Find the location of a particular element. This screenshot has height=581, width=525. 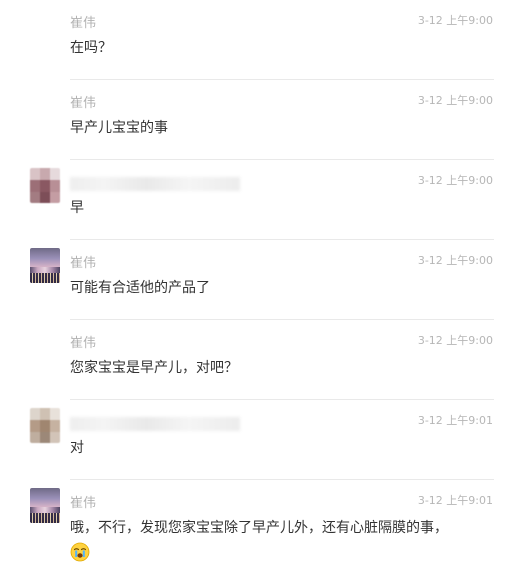

message-text: 对 is located at coordinates (77, 448).